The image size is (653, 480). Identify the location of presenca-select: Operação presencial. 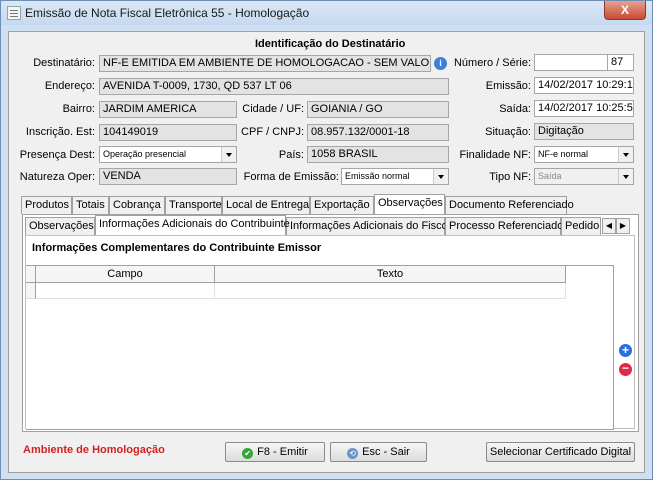
(168, 154).